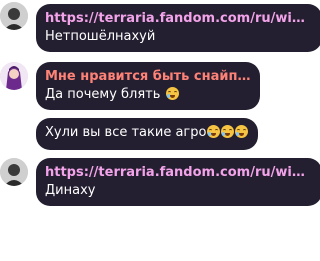  Describe the element at coordinates (126, 132) in the screenshot. I see `message-text: Хули вы все такие агро` at that location.